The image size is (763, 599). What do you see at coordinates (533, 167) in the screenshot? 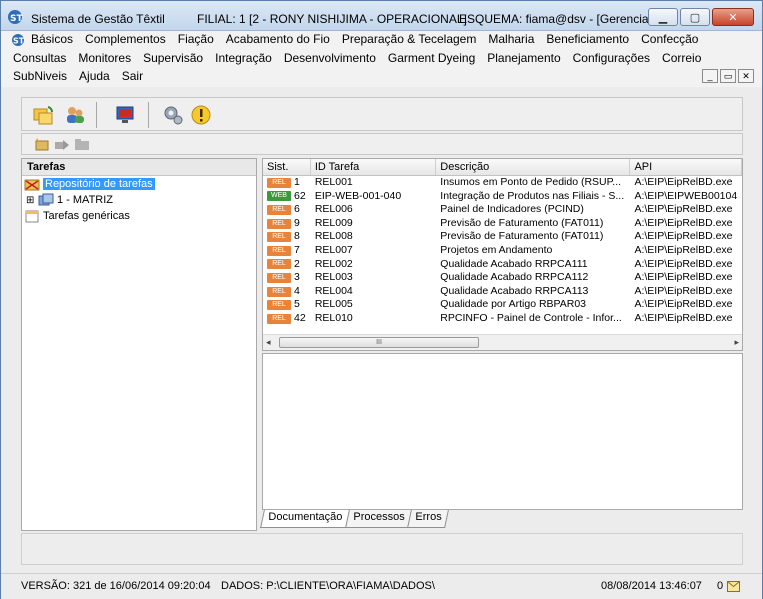
I see `column-header-descricao: Descrição` at bounding box center [533, 167].